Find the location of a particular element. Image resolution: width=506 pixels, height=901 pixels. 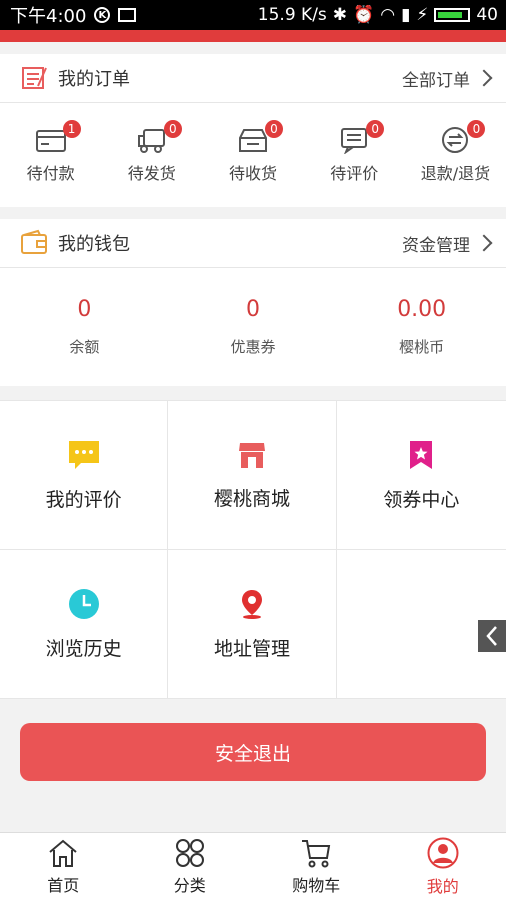

image-notification-icon is located at coordinates (127, 15).